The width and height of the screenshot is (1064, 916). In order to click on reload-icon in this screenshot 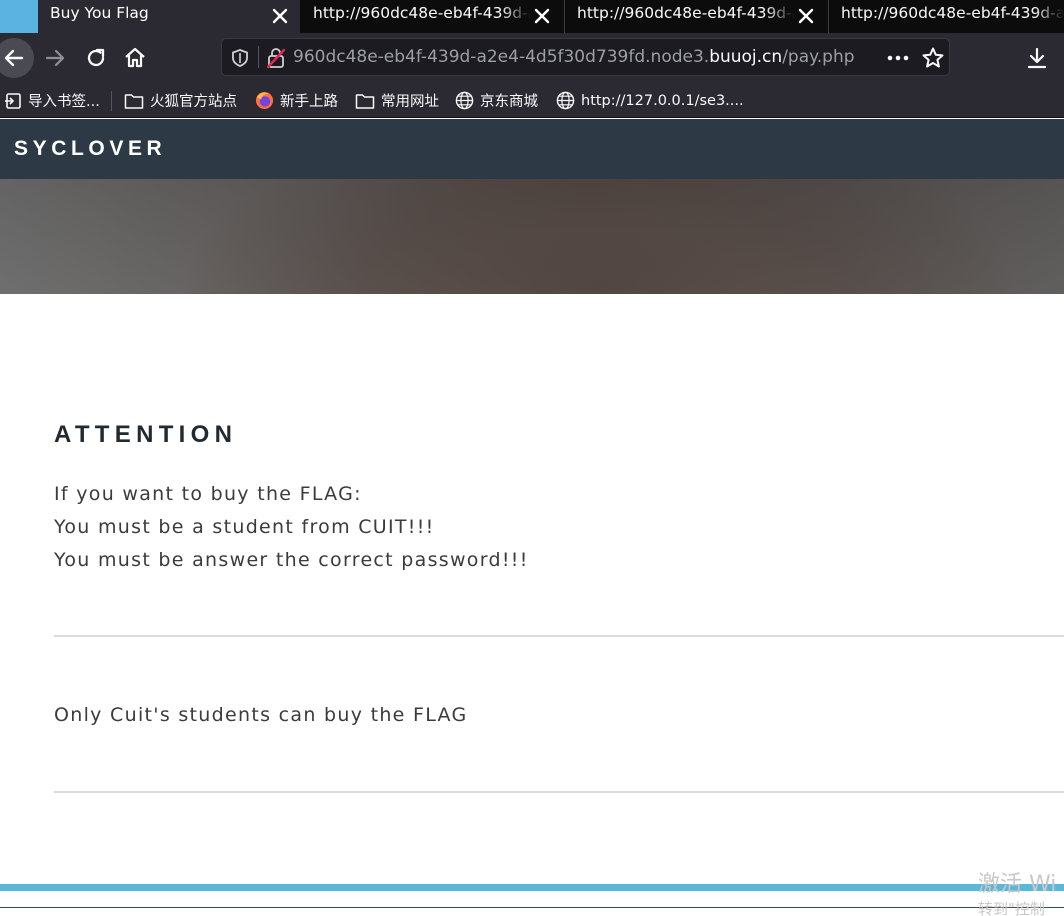, I will do `click(96, 58)`.